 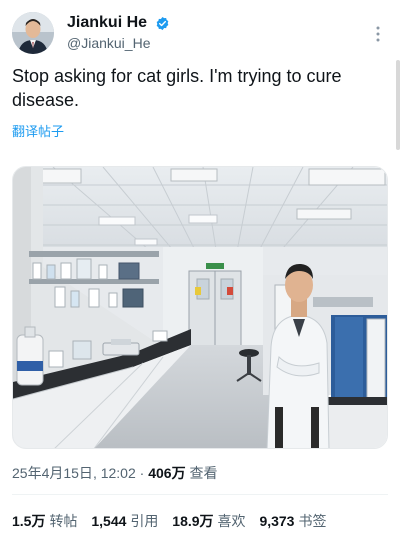 I want to click on tweet-time: 12:02, so click(x=118, y=473).